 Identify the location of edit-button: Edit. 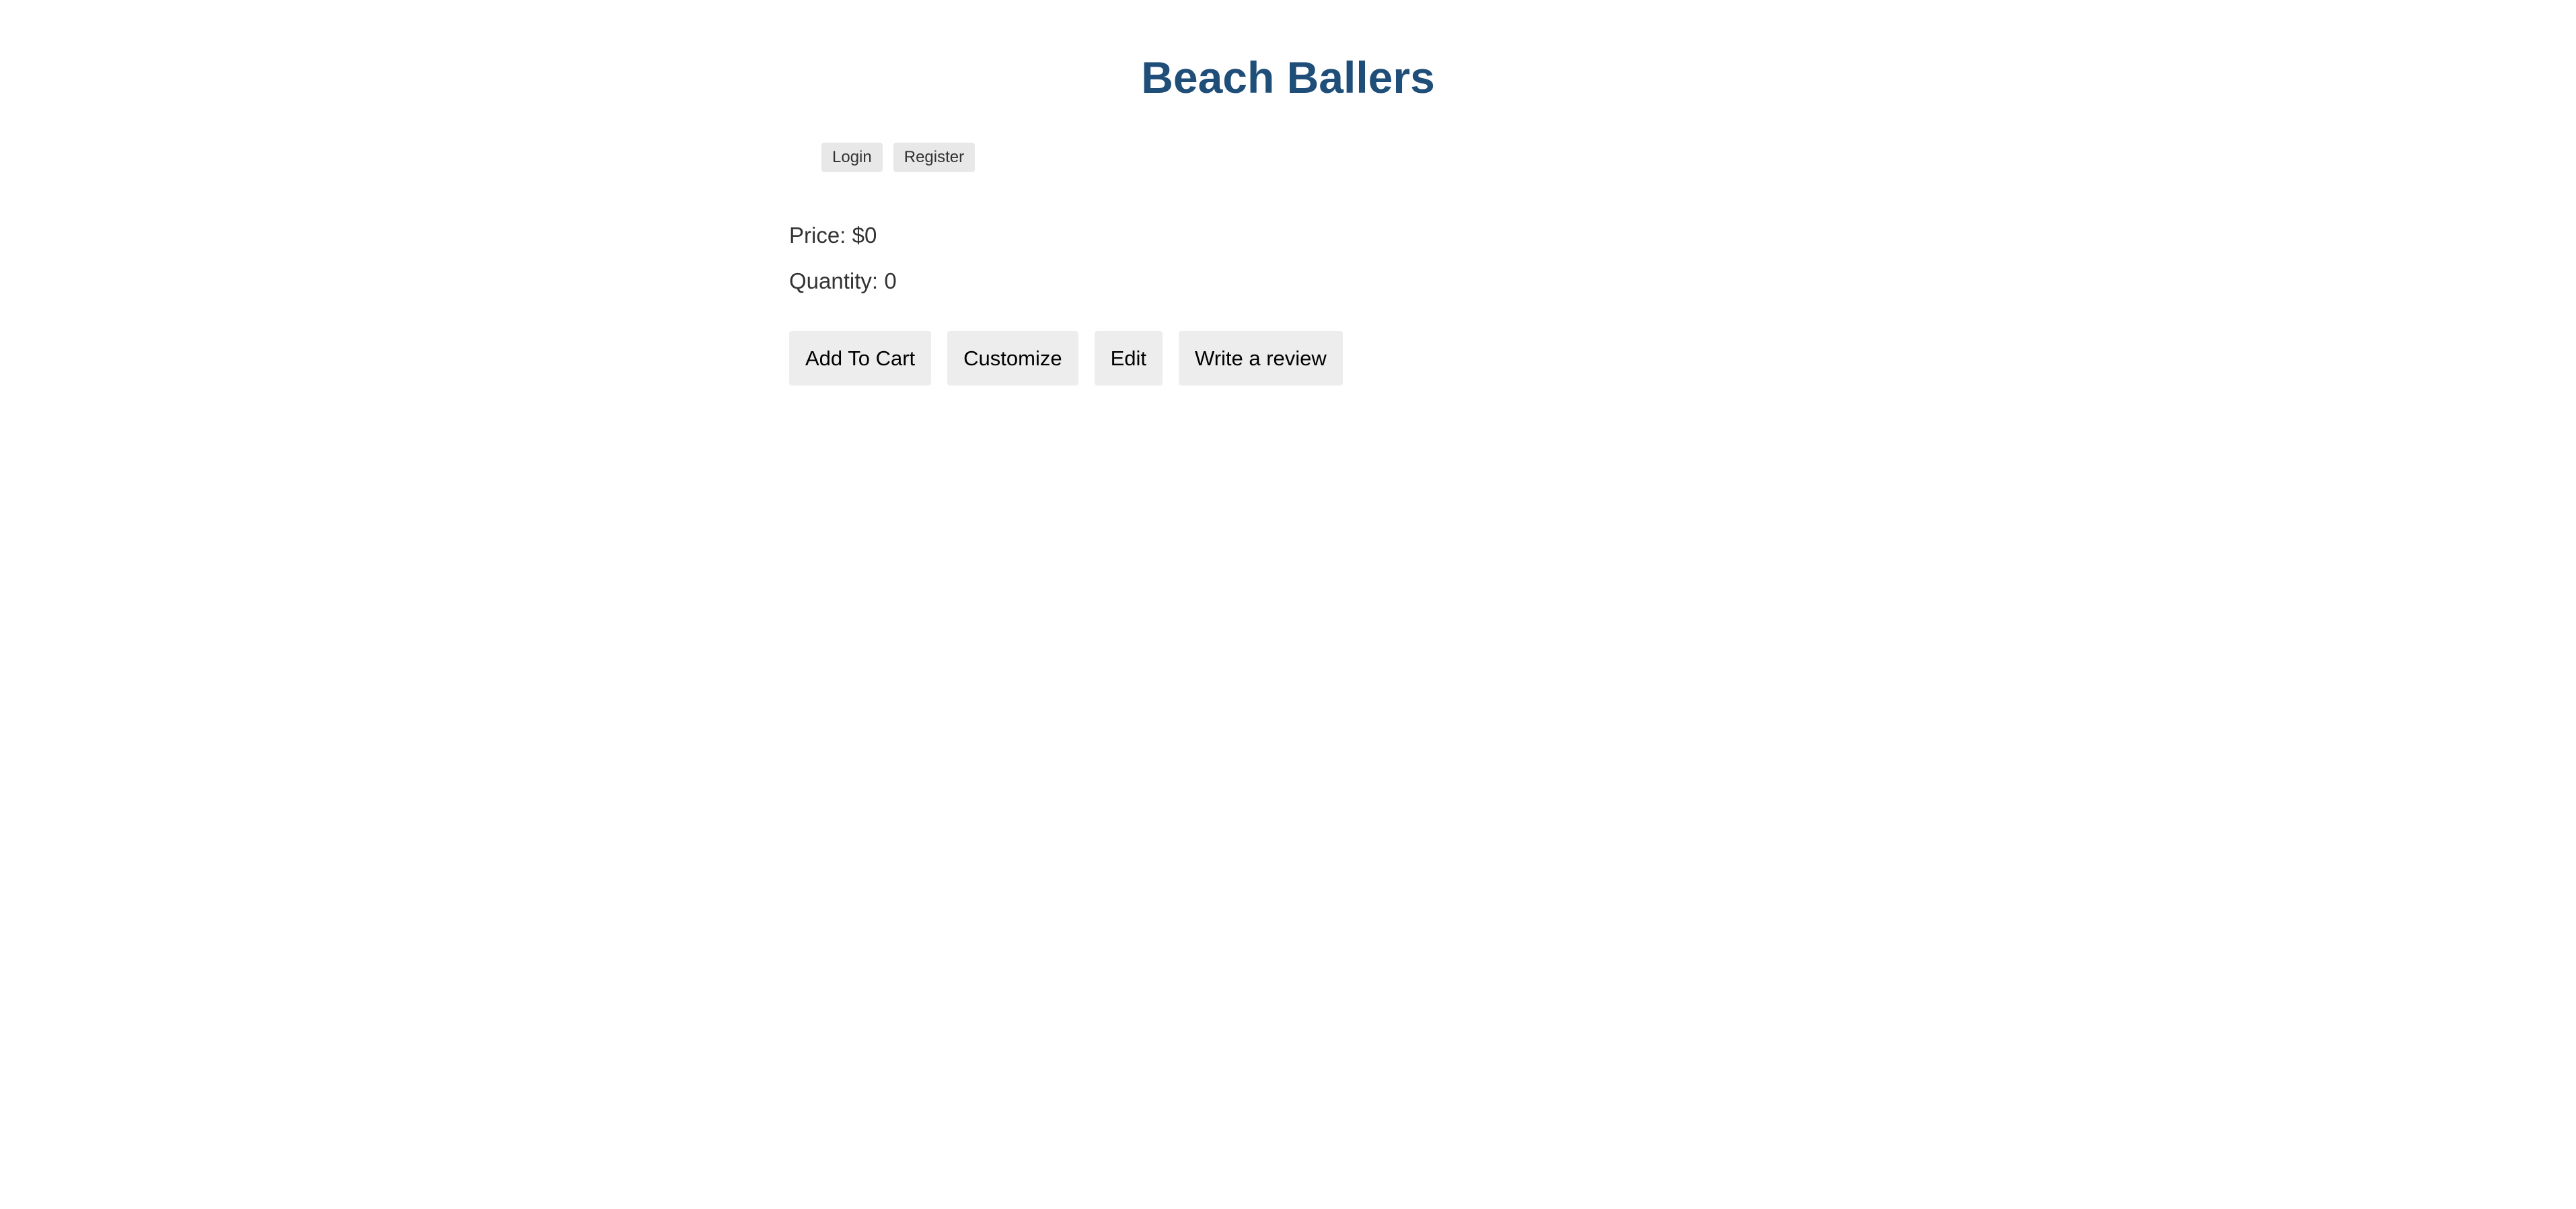
(1128, 358).